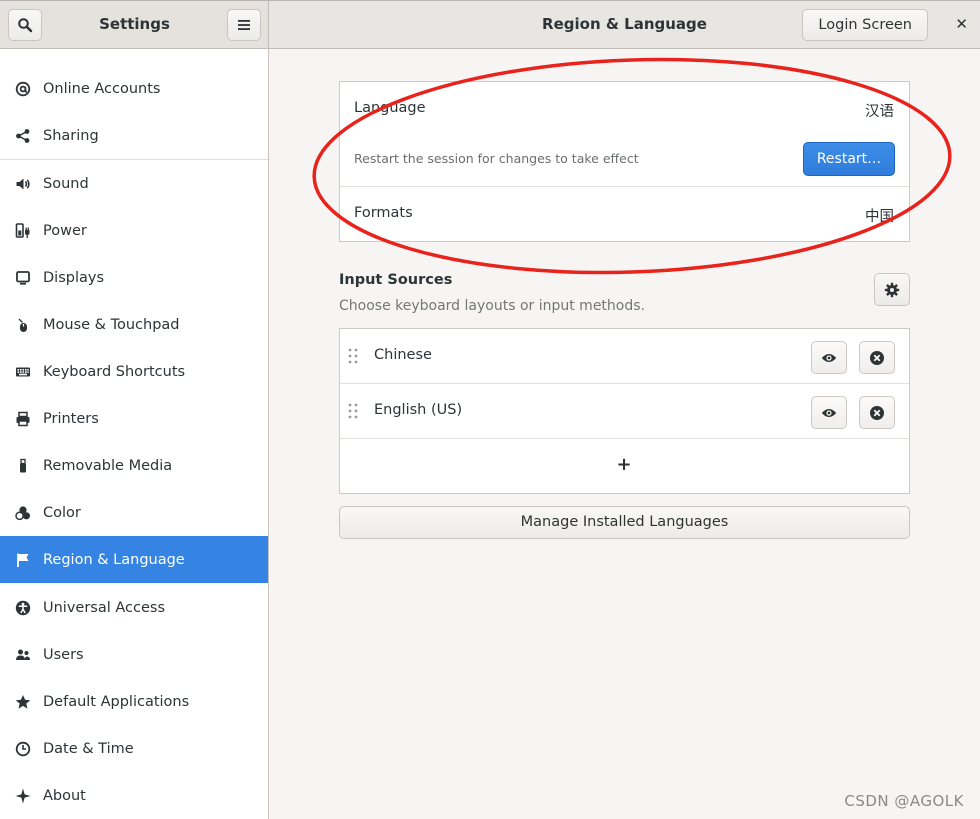 The height and width of the screenshot is (819, 980). What do you see at coordinates (134, 418) in the screenshot?
I see `sidebar-item-printers: Printers` at bounding box center [134, 418].